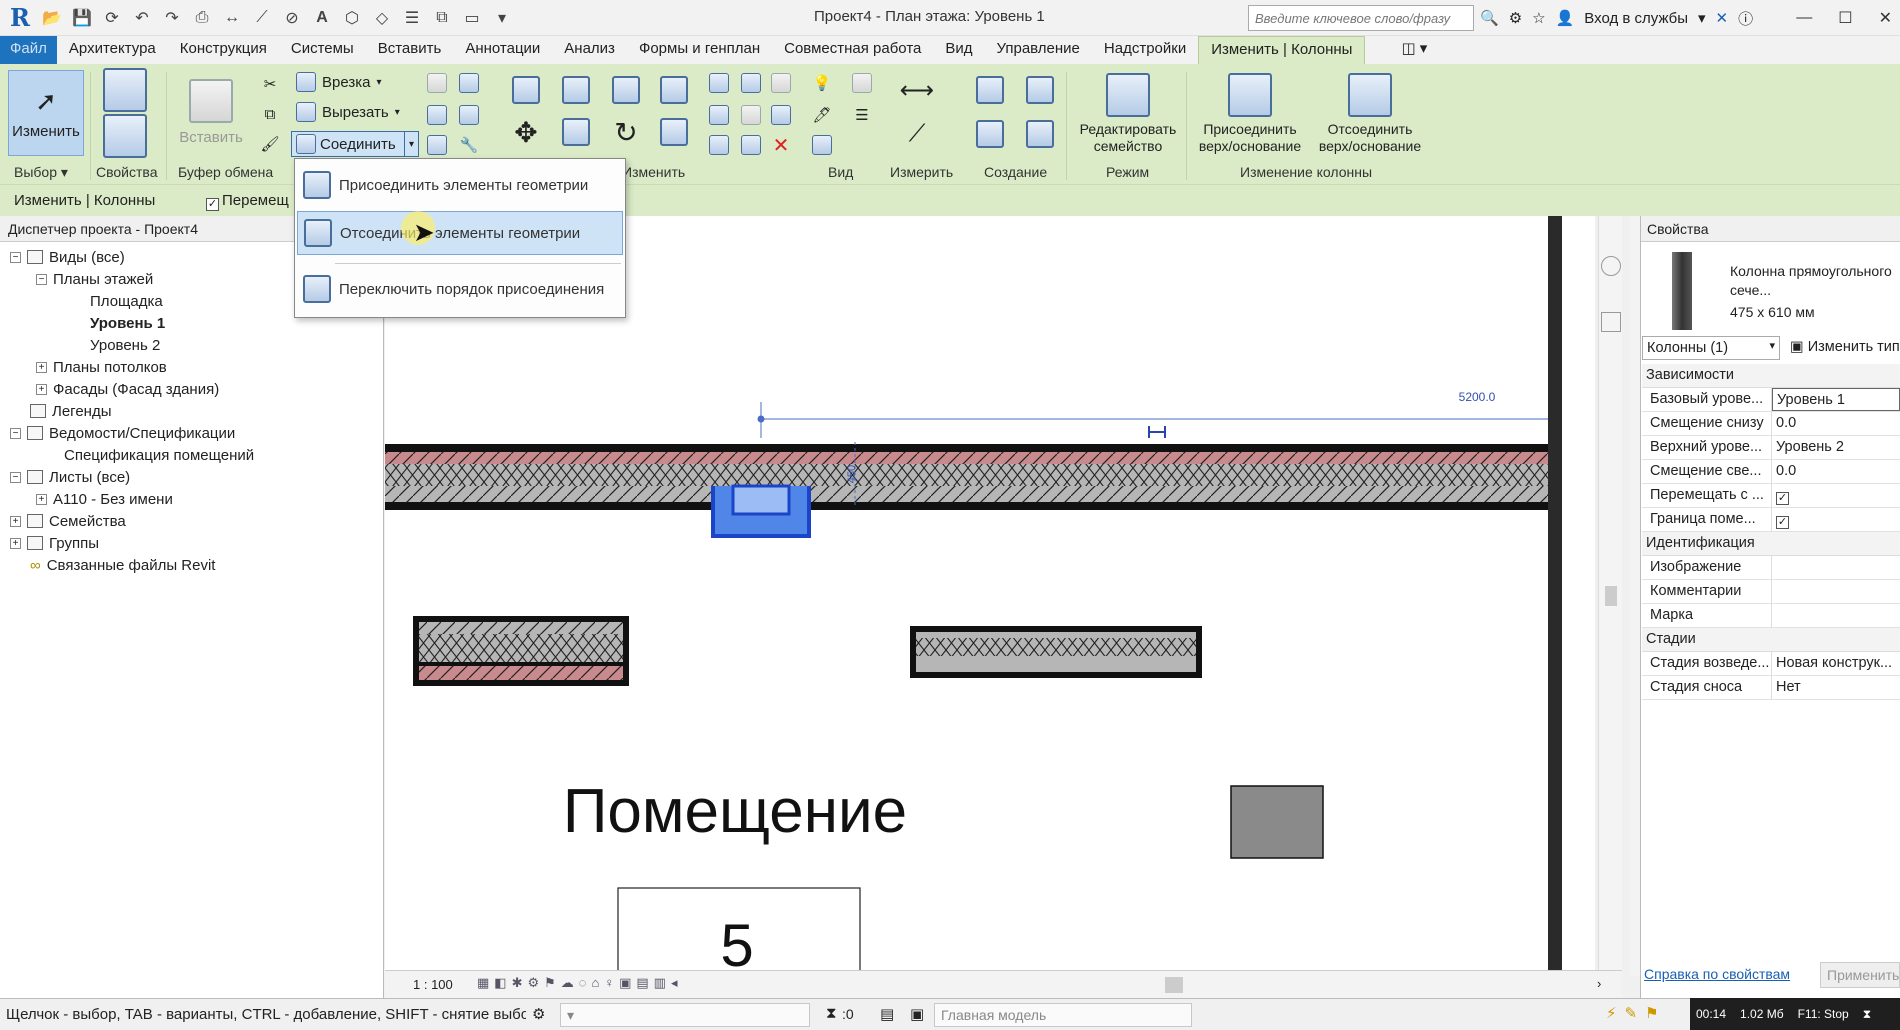 The width and height of the screenshot is (1900, 1030). What do you see at coordinates (52, 18) in the screenshot?
I see `open-icon: 📂` at bounding box center [52, 18].